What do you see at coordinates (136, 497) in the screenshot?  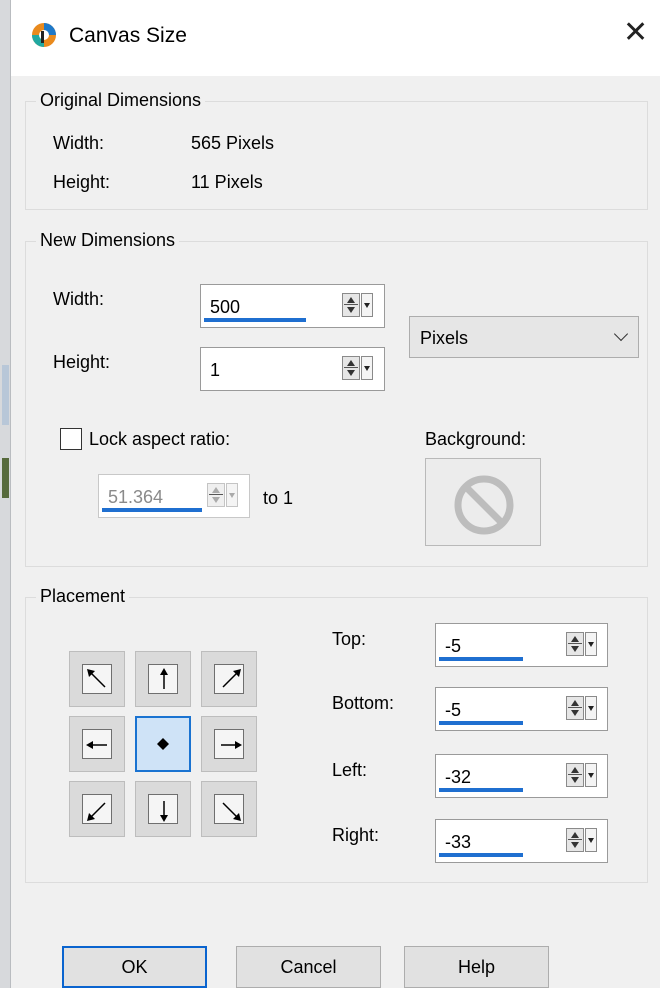 I see `aspect-ratio-value: 51.364` at bounding box center [136, 497].